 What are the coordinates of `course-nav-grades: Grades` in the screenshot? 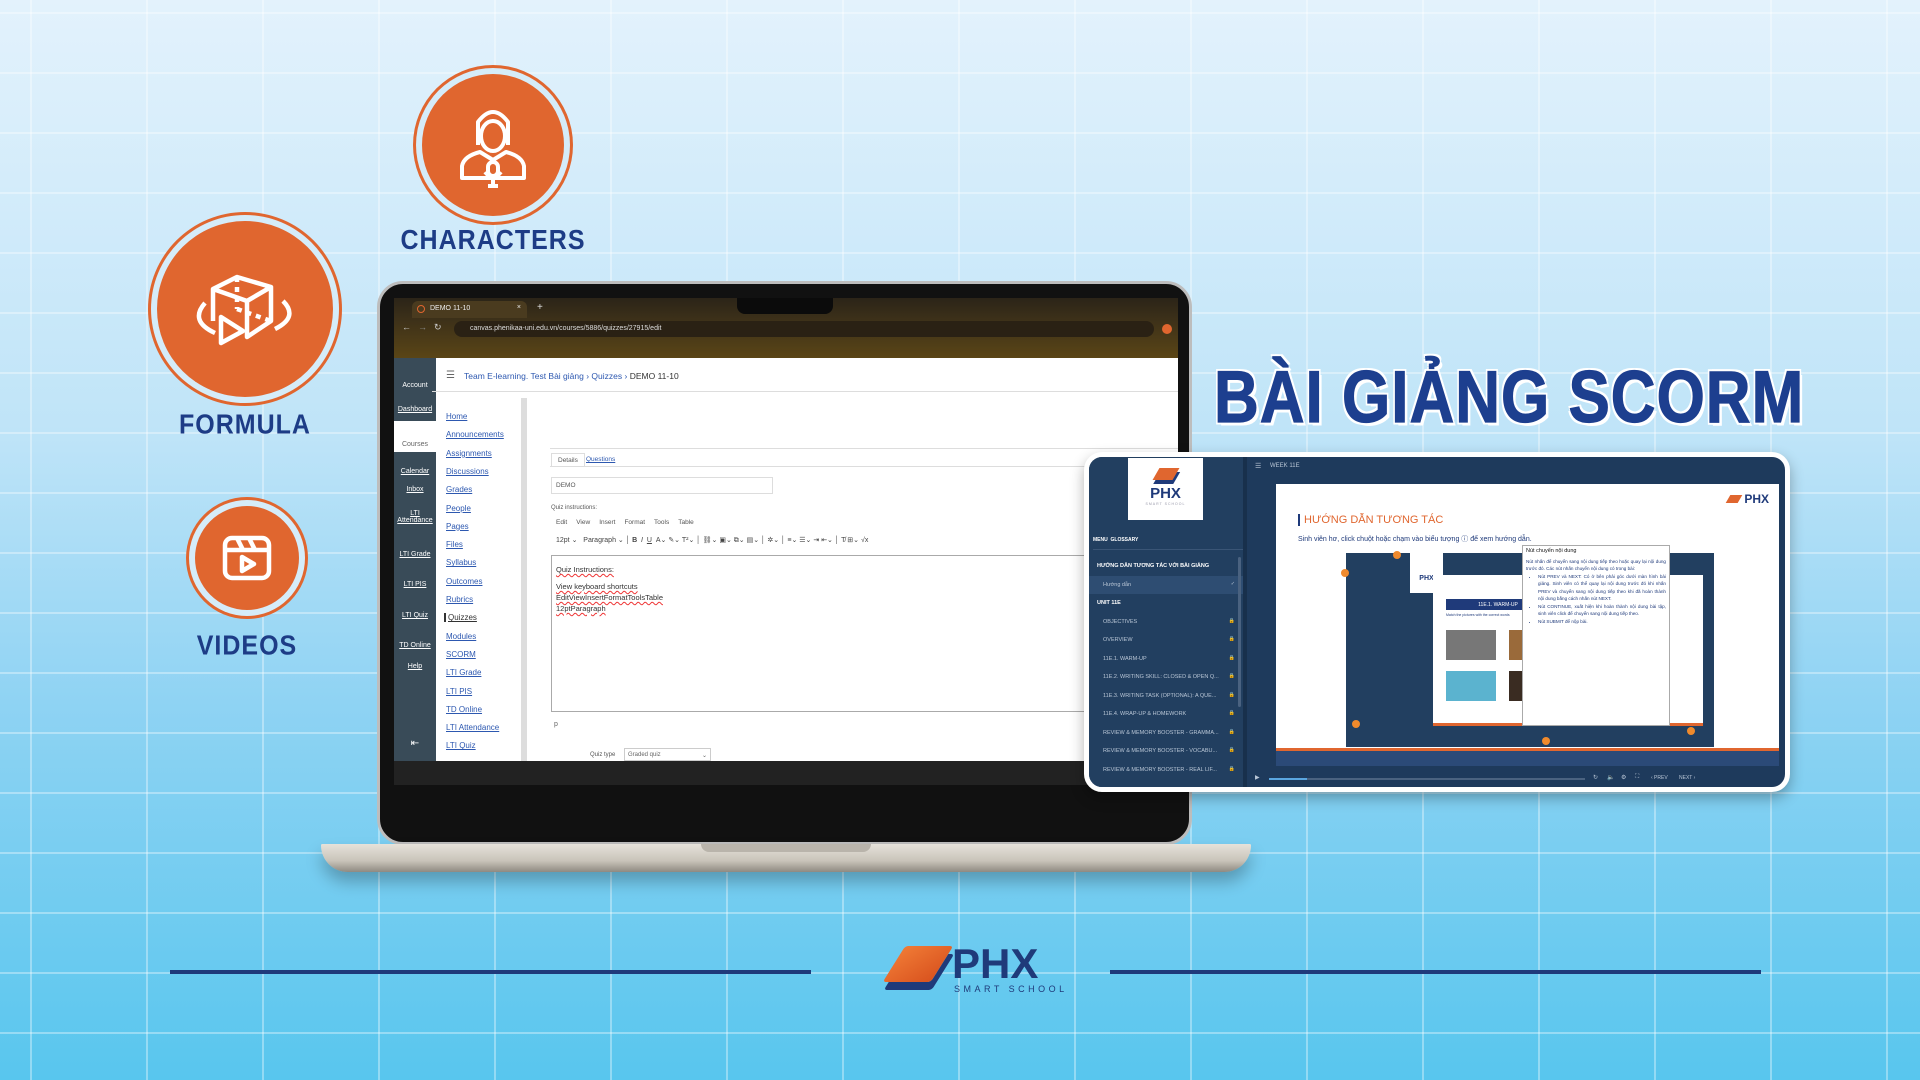 It's located at (459, 489).